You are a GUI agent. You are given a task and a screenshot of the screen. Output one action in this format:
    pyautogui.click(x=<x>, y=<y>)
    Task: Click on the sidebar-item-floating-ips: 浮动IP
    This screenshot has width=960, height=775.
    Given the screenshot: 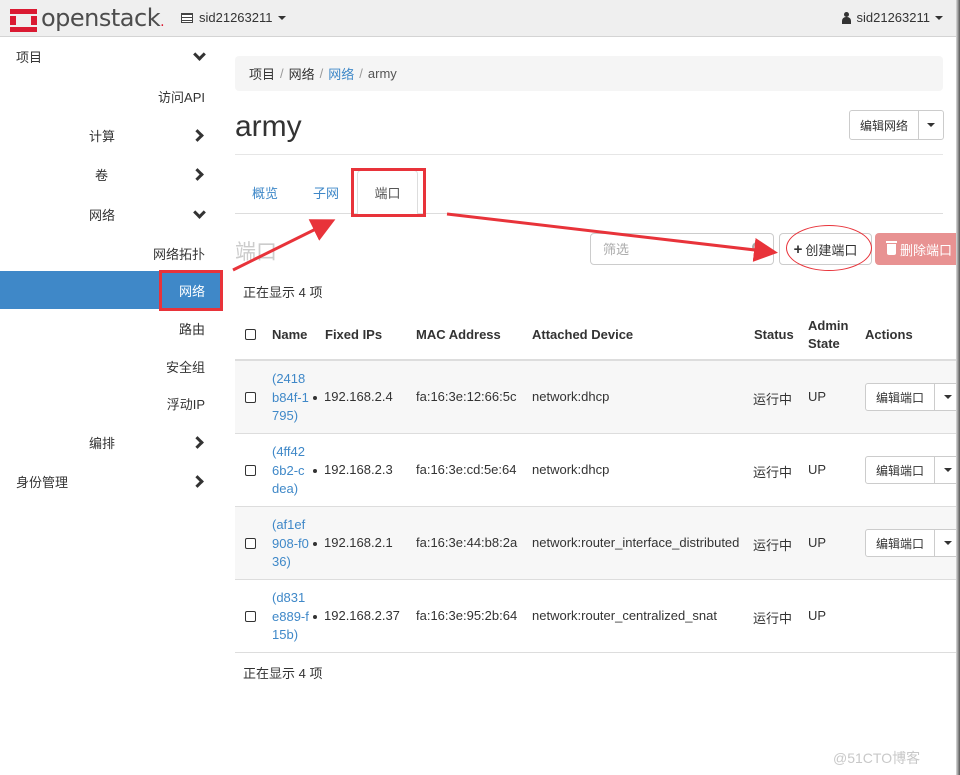 What is the action you would take?
    pyautogui.click(x=111, y=403)
    